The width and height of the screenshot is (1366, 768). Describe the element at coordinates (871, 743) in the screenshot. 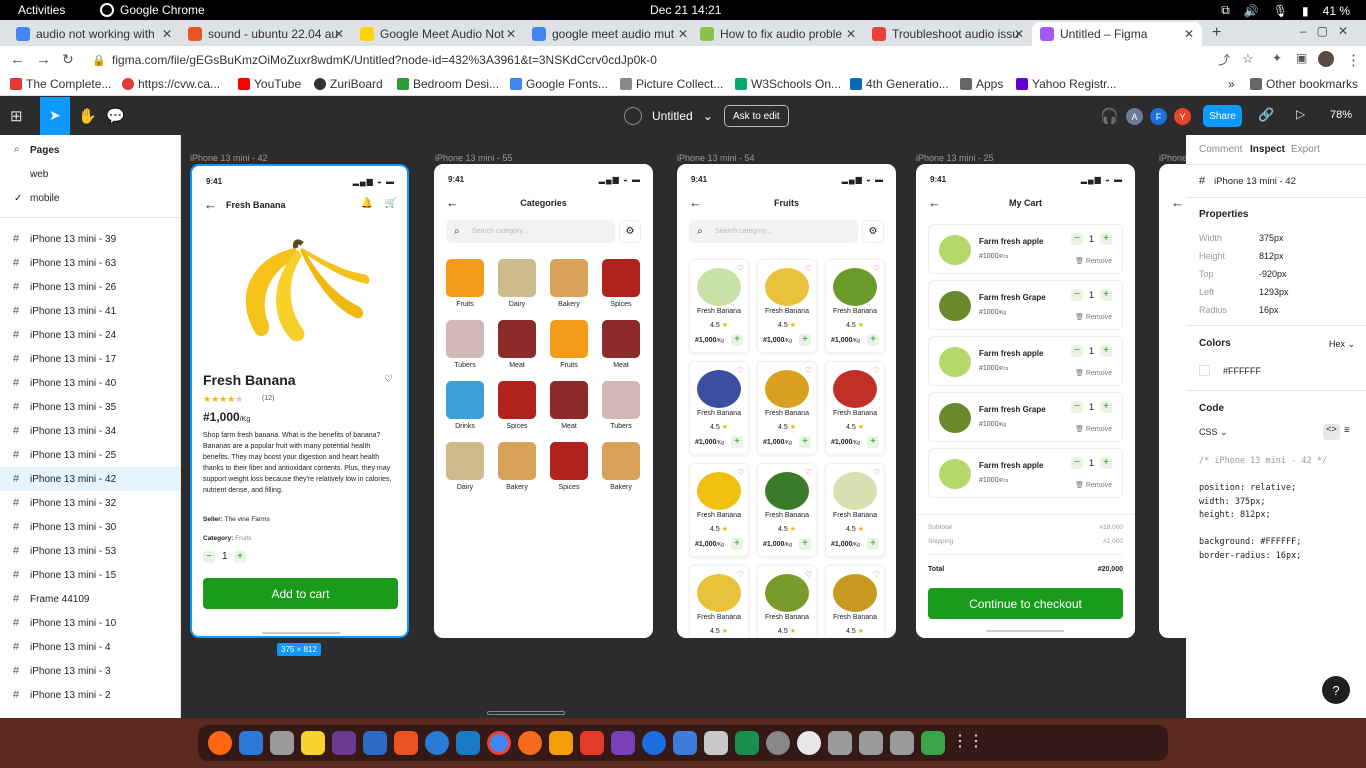

I see `drive-icon` at that location.